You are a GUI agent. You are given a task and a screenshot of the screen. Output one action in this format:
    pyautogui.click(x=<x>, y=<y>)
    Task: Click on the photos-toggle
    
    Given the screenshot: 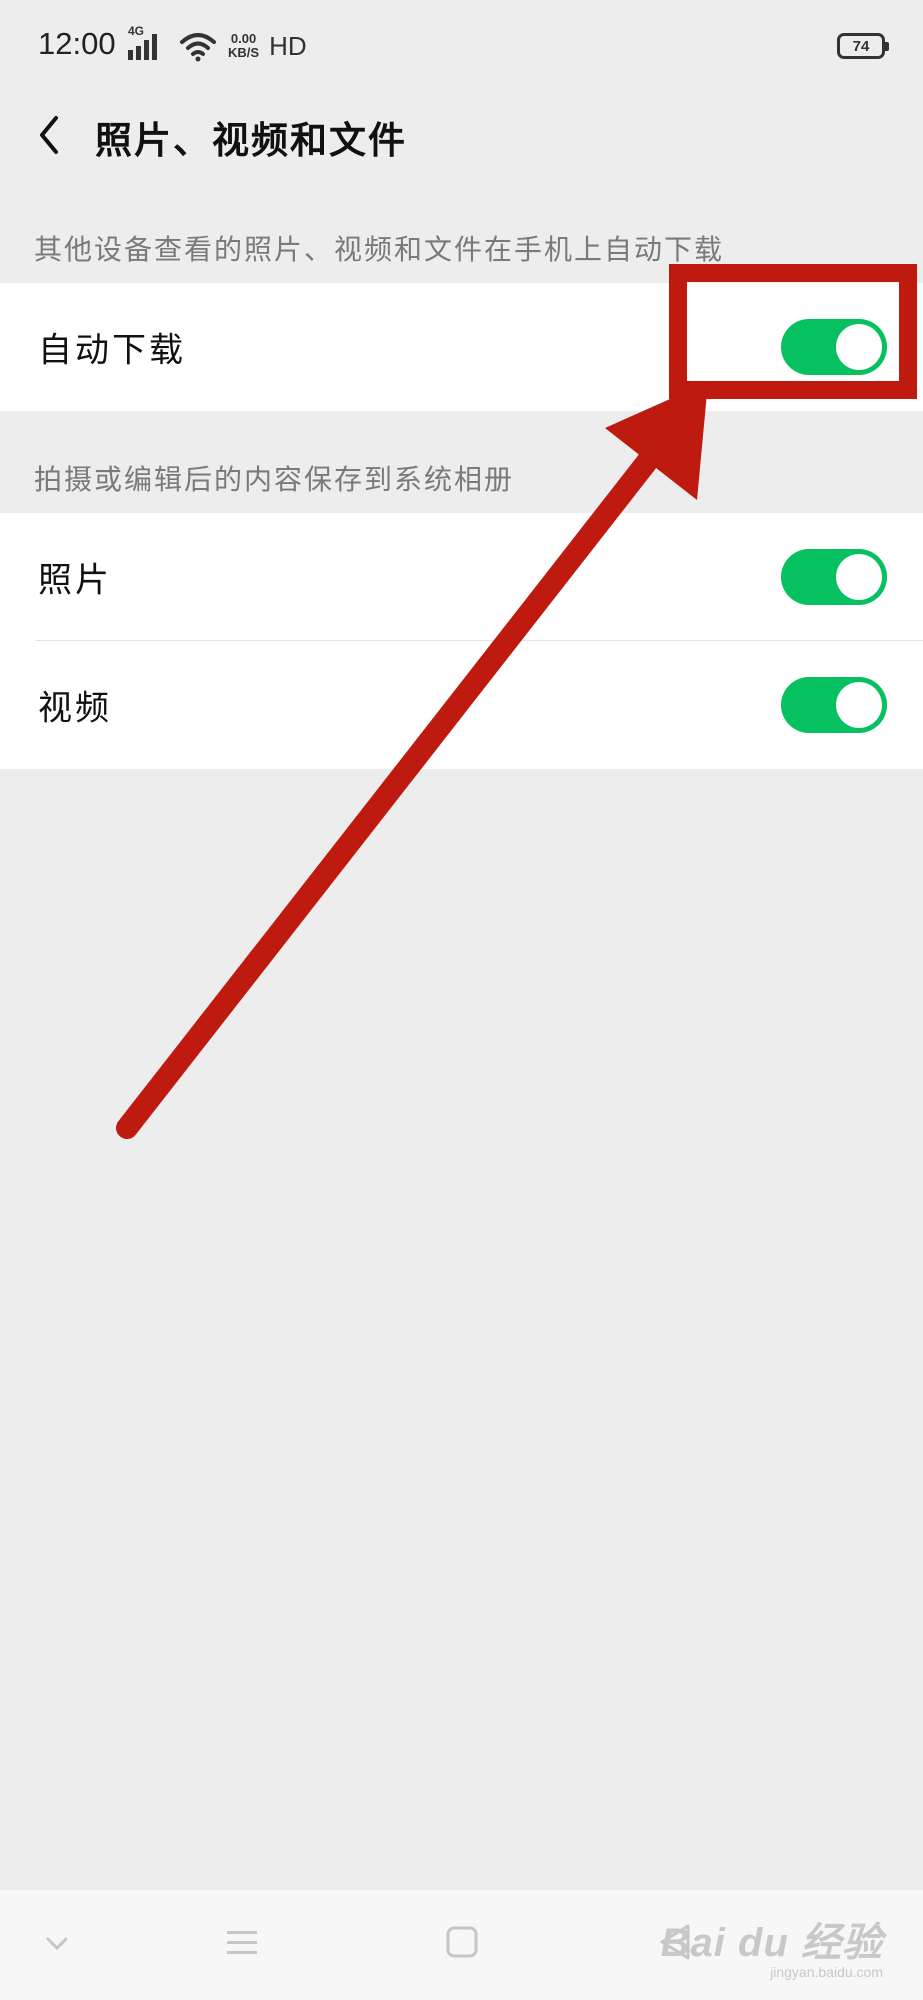 What is the action you would take?
    pyautogui.click(x=834, y=577)
    